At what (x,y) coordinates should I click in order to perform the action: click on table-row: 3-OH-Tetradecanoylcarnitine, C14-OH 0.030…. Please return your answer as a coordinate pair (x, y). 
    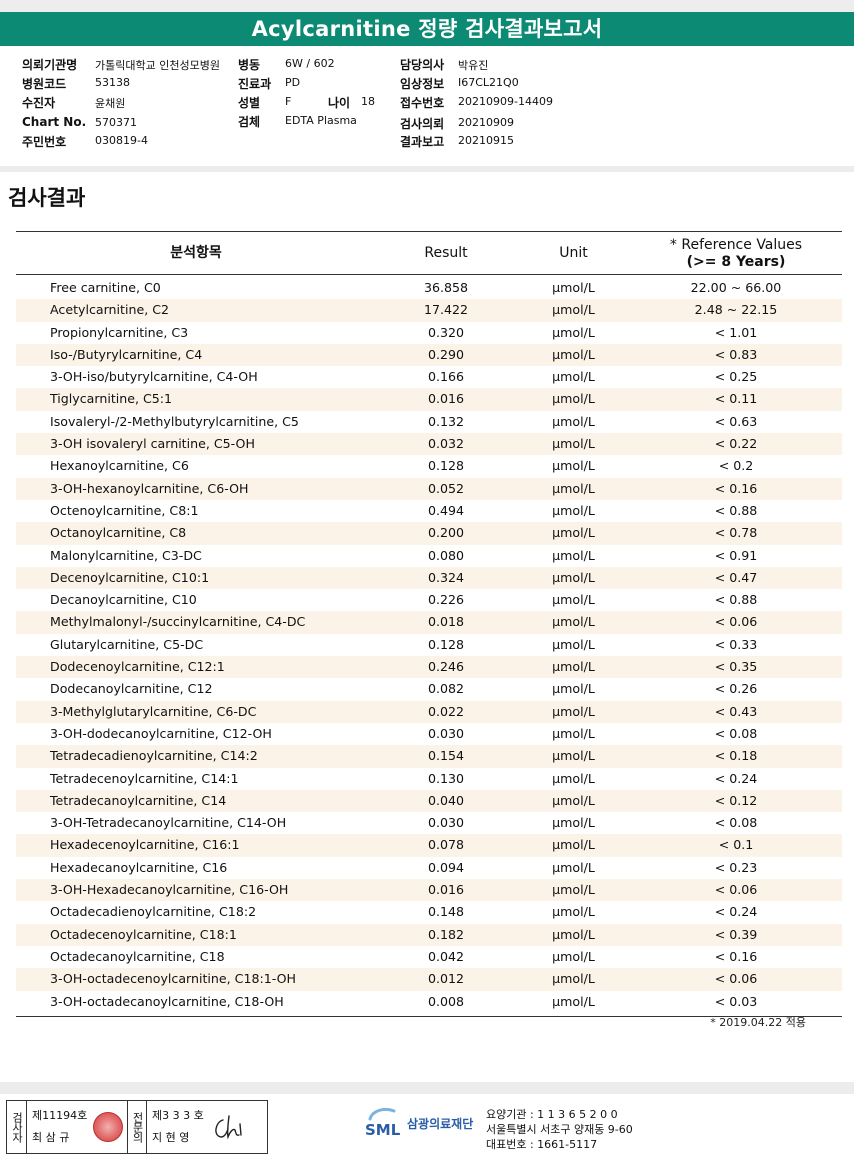
    Looking at the image, I should click on (429, 823).